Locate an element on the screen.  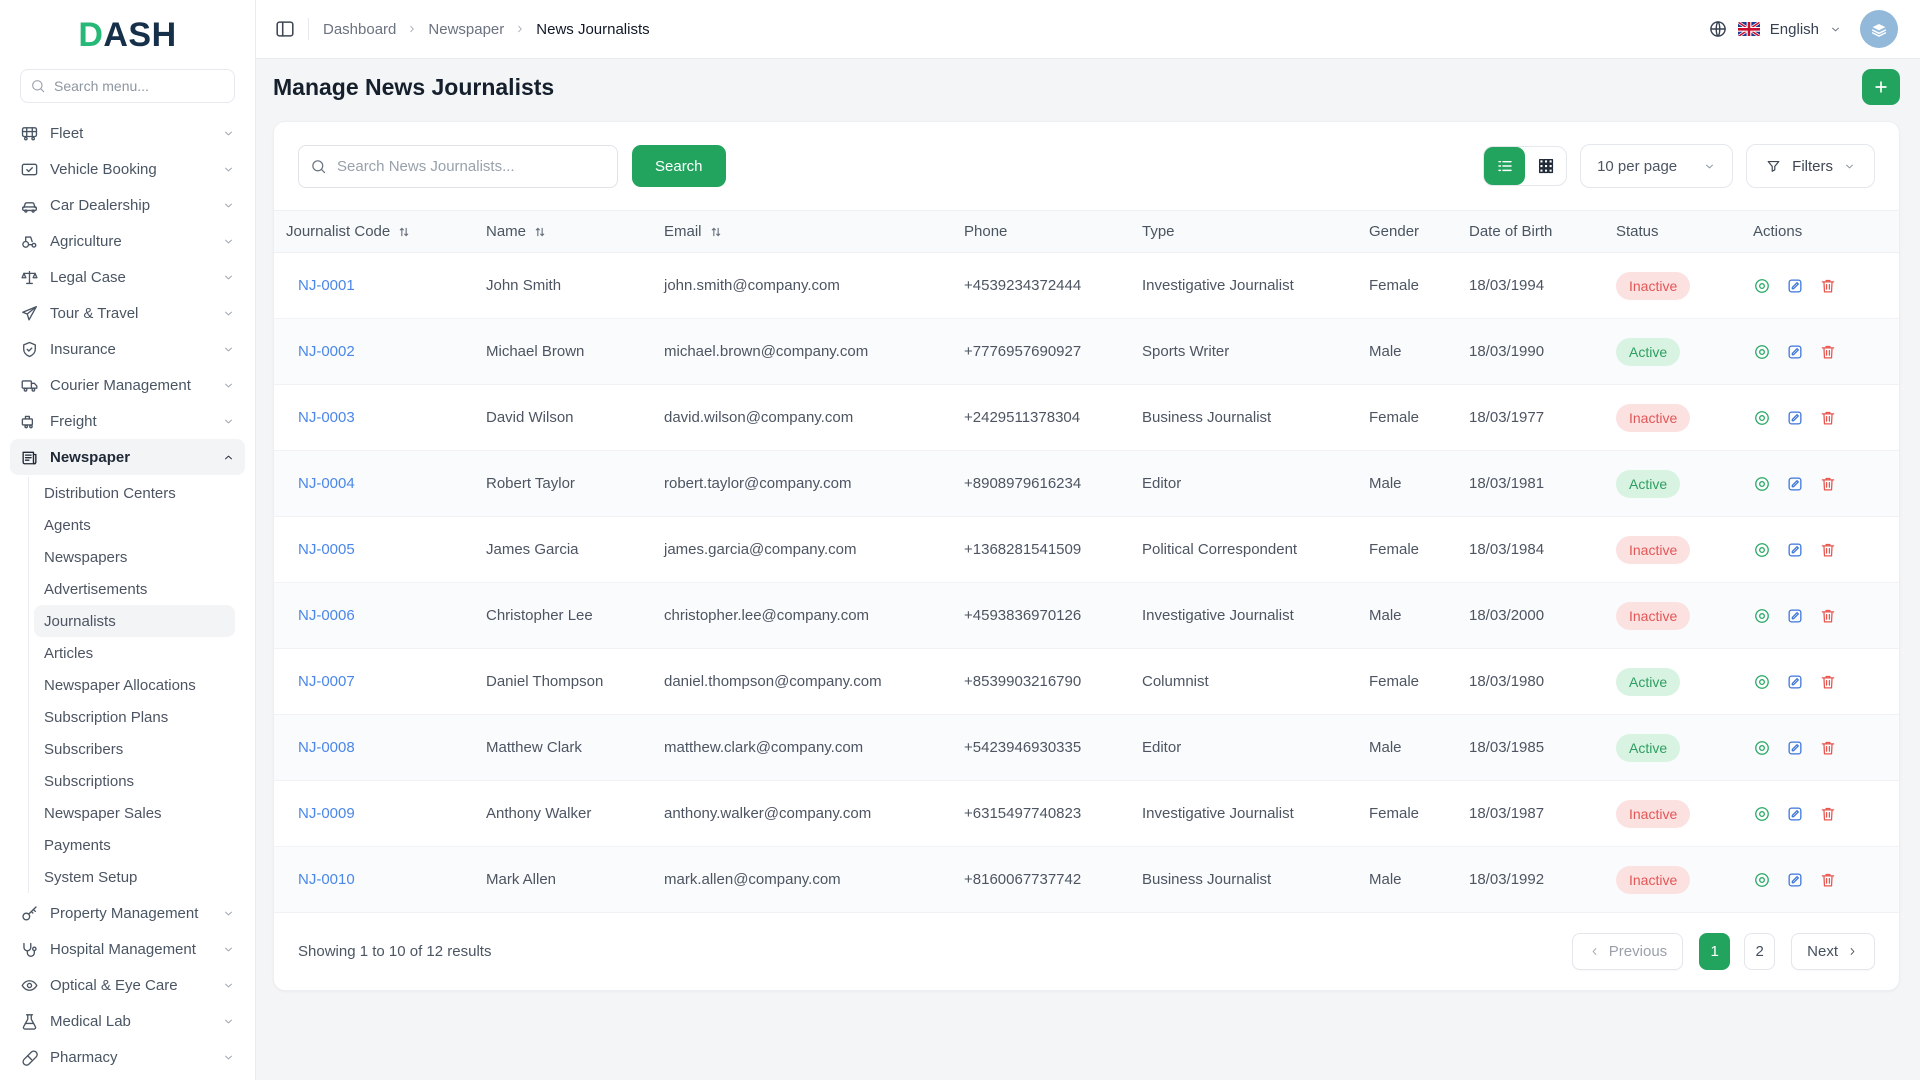
journalist-code-link: NJ-0002 is located at coordinates (326, 351).